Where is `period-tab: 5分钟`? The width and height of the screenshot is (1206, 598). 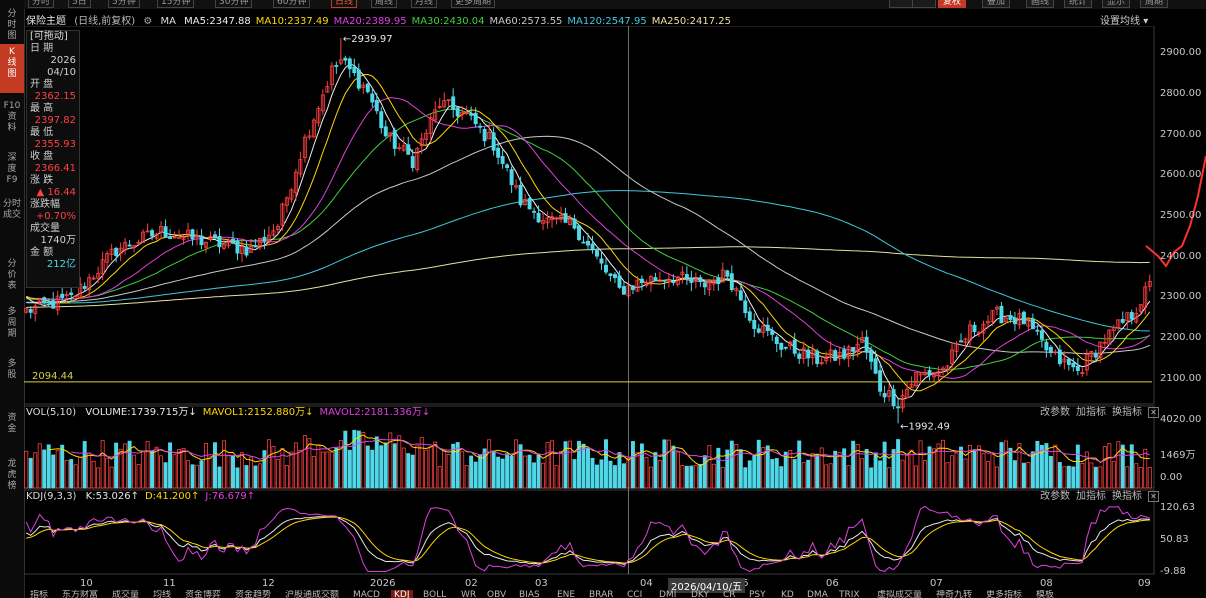
period-tab: 5分钟 is located at coordinates (124, 4).